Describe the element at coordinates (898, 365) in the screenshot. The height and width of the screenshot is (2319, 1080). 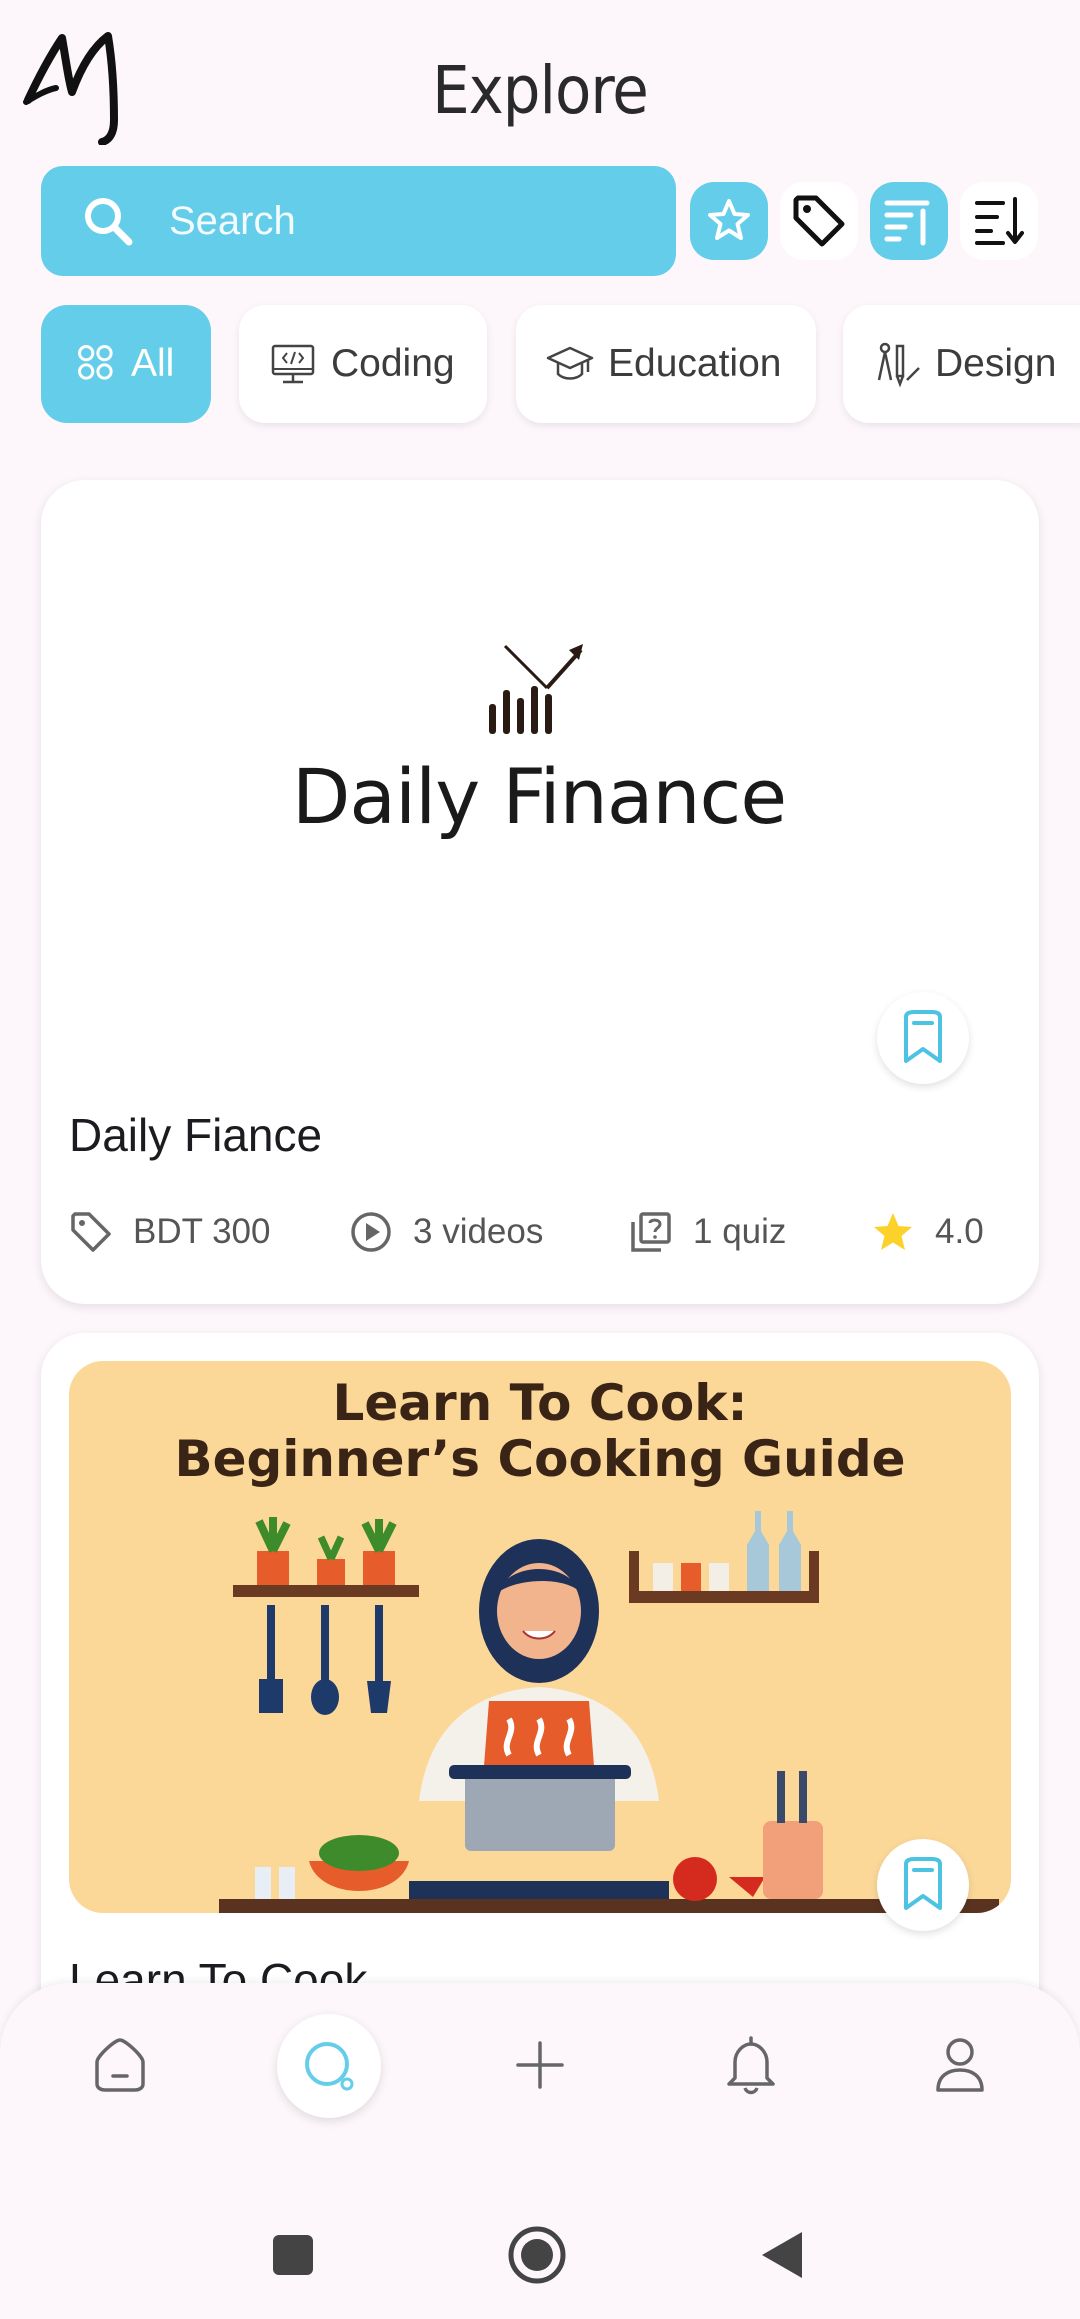
I see `design-tools-icon` at that location.